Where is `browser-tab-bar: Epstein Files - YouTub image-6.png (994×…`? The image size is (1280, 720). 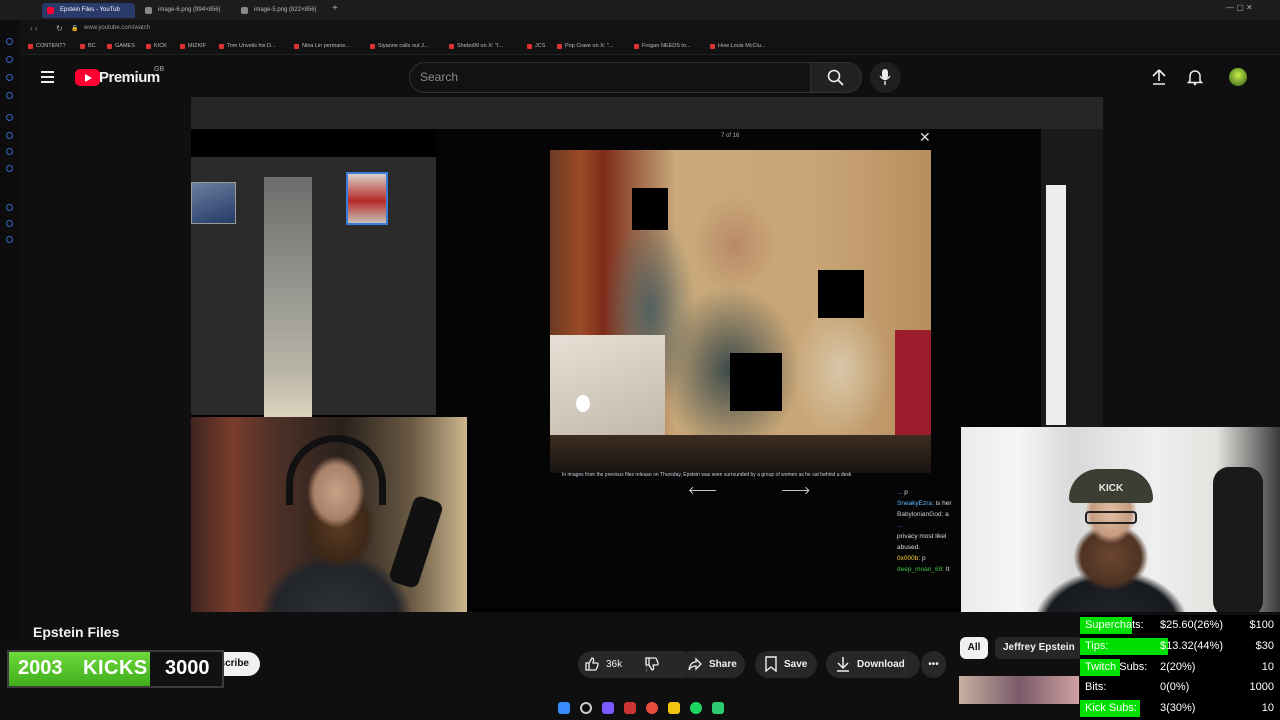 browser-tab-bar: Epstein Files - YouTub image-6.png (994×… is located at coordinates (640, 10).